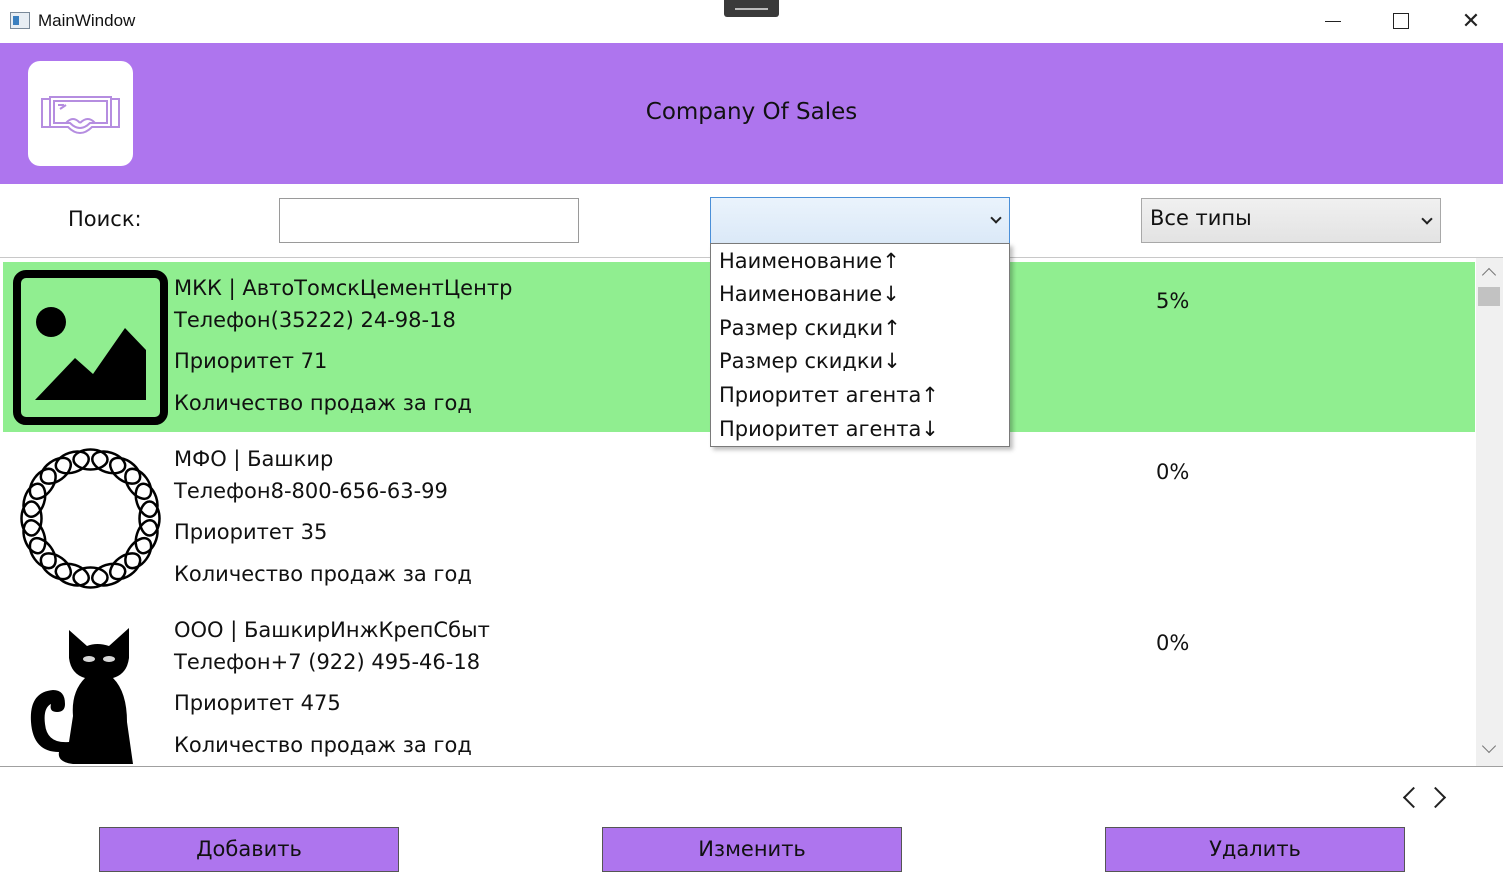 This screenshot has width=1503, height=882. What do you see at coordinates (1489, 296) in the screenshot?
I see `scroll-thumb` at bounding box center [1489, 296].